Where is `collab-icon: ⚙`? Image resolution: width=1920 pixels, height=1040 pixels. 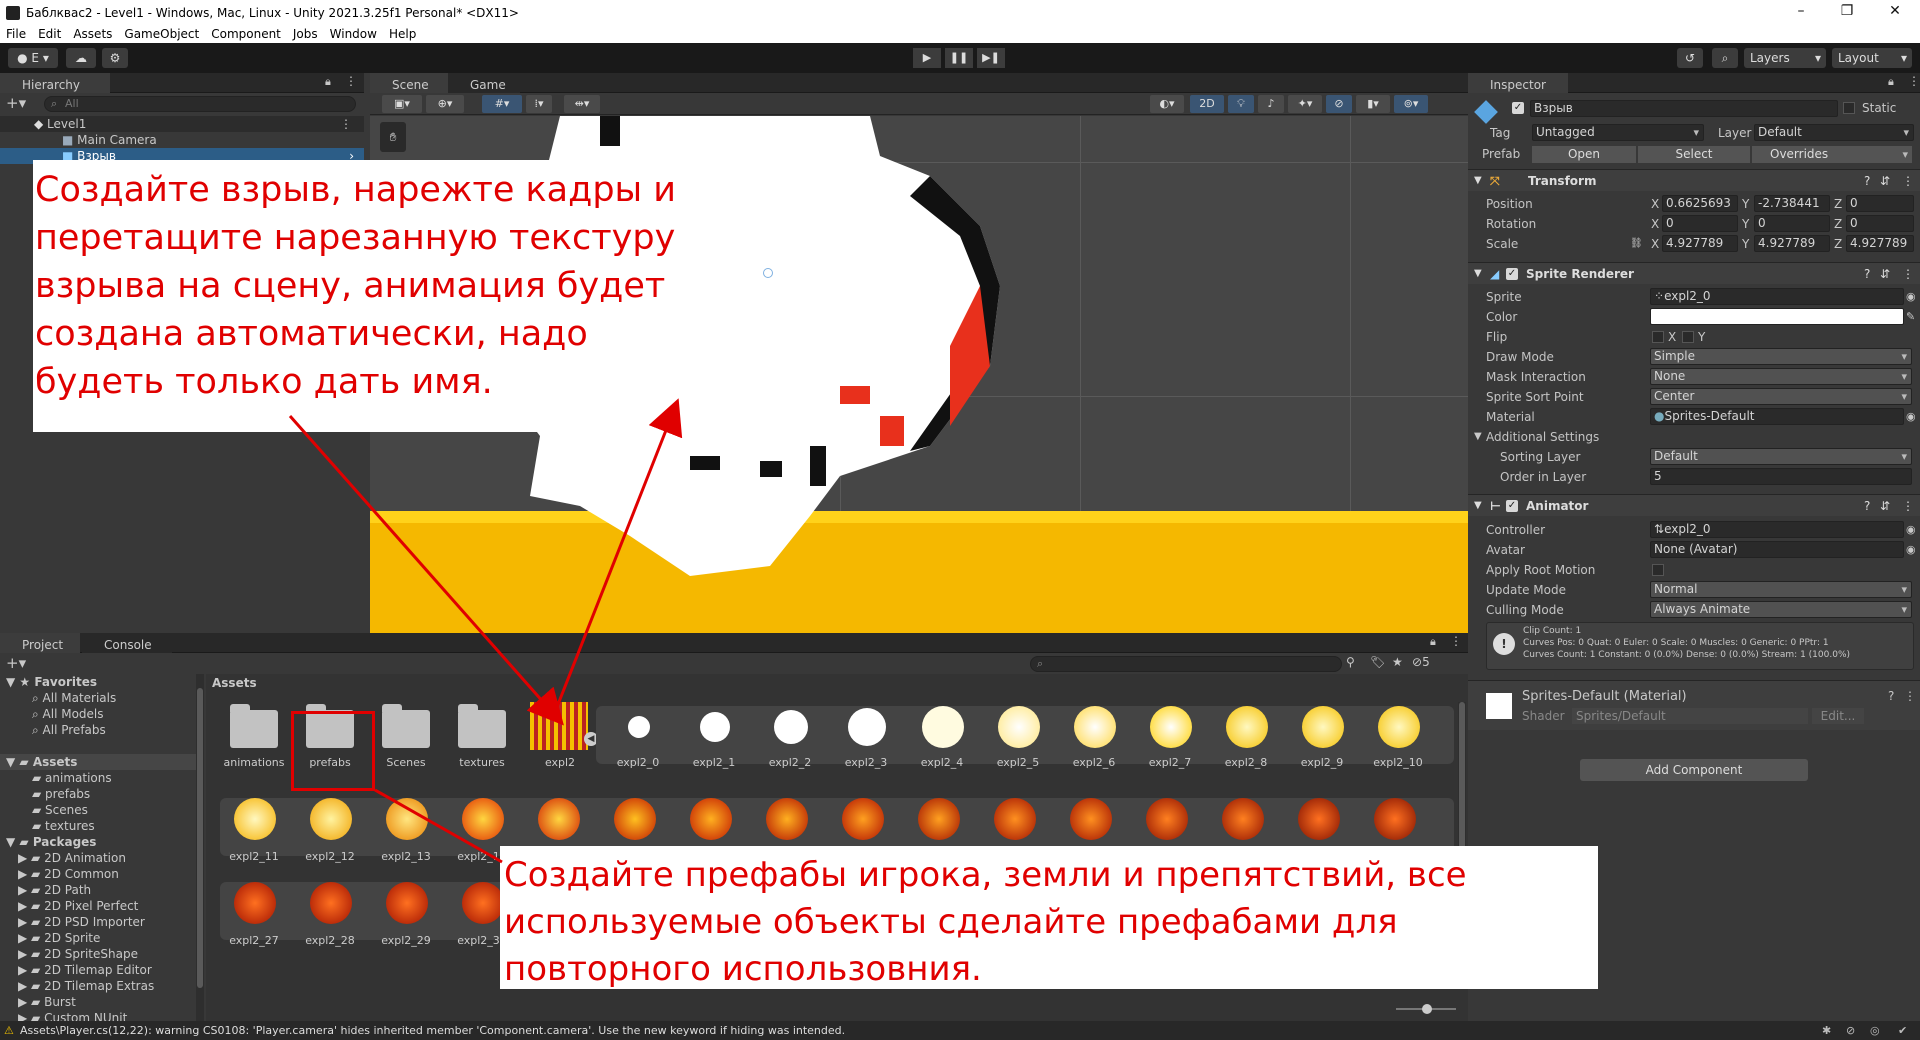 collab-icon: ⚙ is located at coordinates (115, 58).